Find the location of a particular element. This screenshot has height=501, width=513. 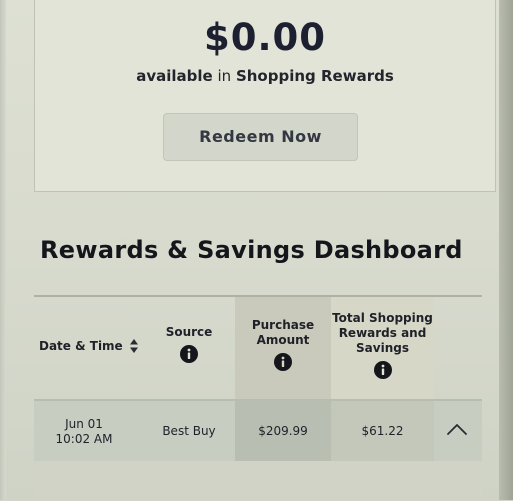

screen-edge-right is located at coordinates (506, 250).